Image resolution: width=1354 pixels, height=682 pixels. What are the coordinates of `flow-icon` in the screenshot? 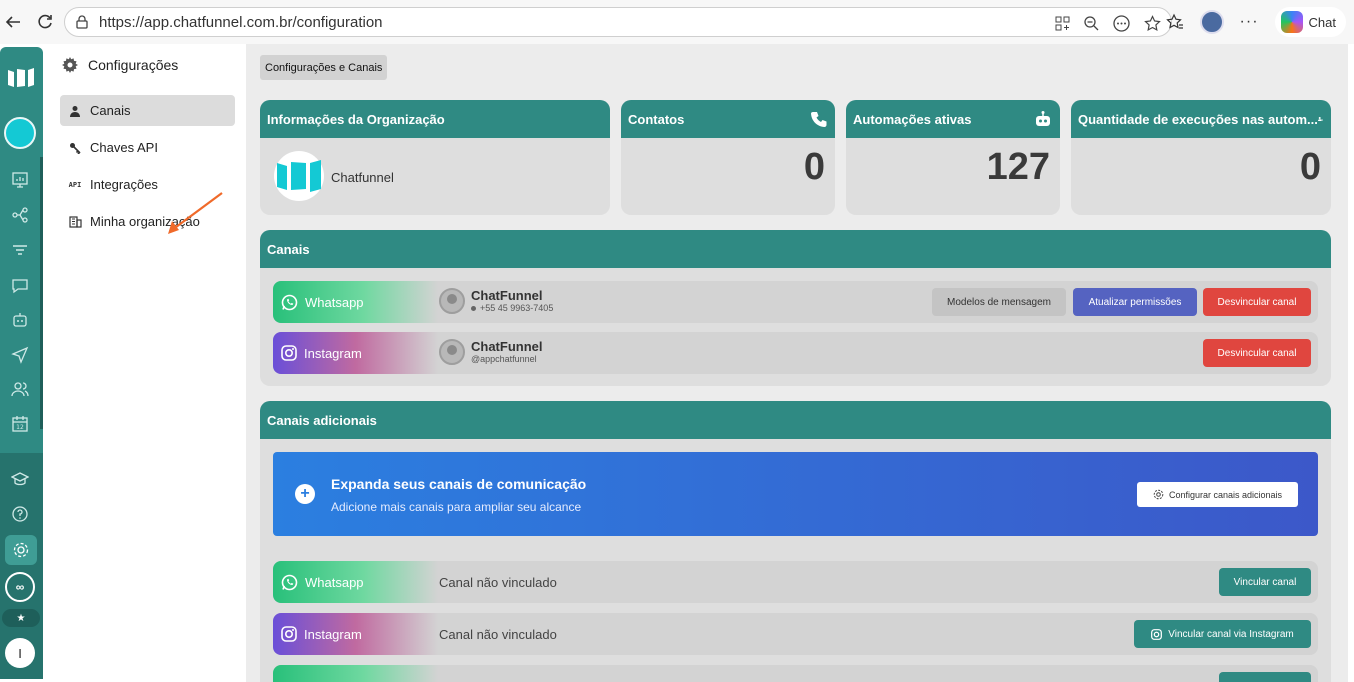 It's located at (20, 215).